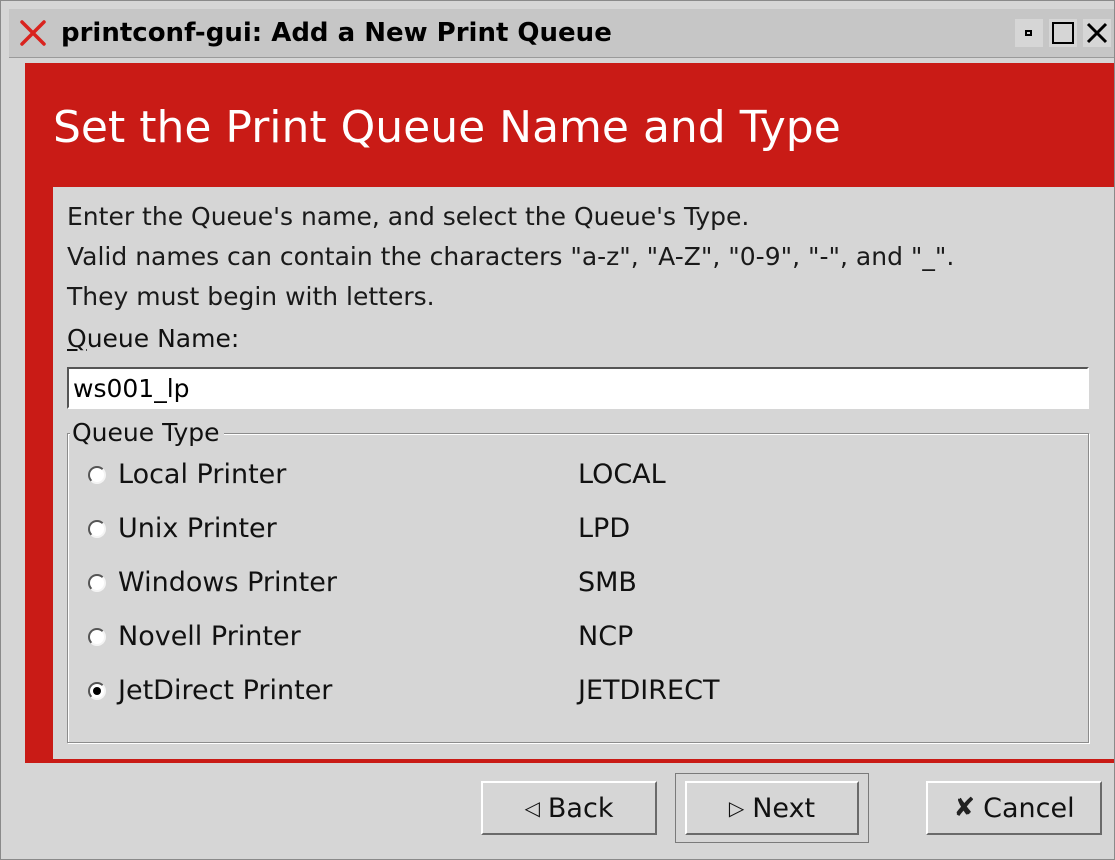 This screenshot has height=860, width=1115. I want to click on radio-label: Novell Printer, so click(209, 636).